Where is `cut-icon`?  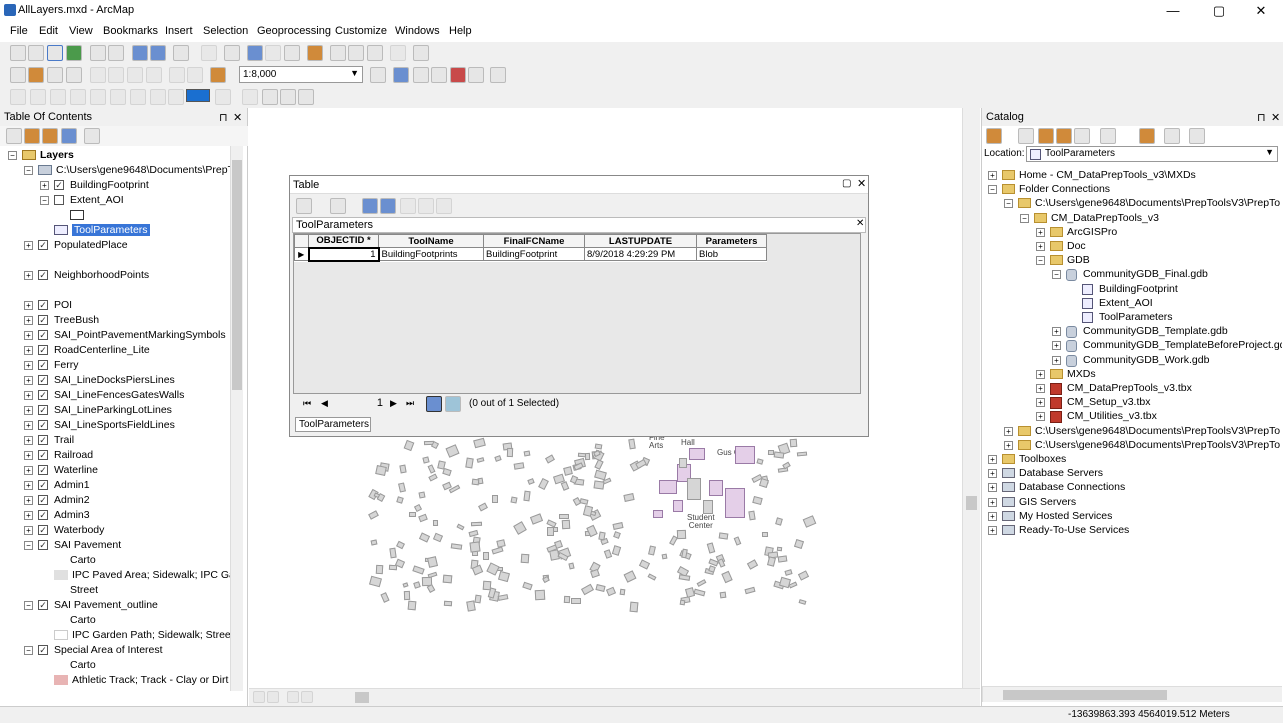
cut-icon is located at coordinates (98, 75).